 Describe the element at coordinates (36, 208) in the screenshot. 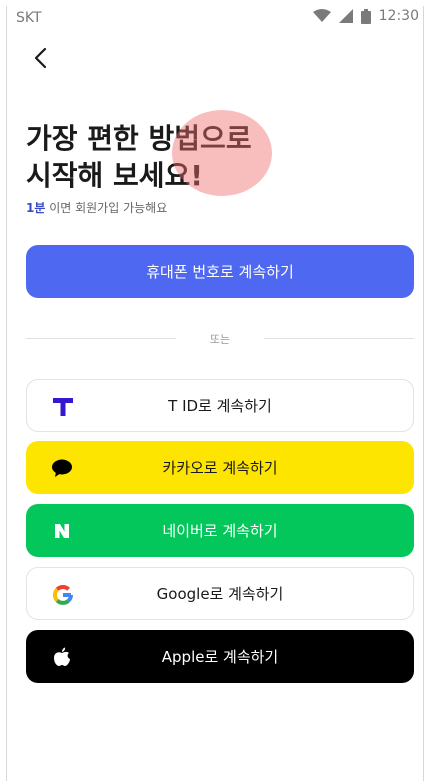

I see `subtitle-highlight: 1분` at that location.